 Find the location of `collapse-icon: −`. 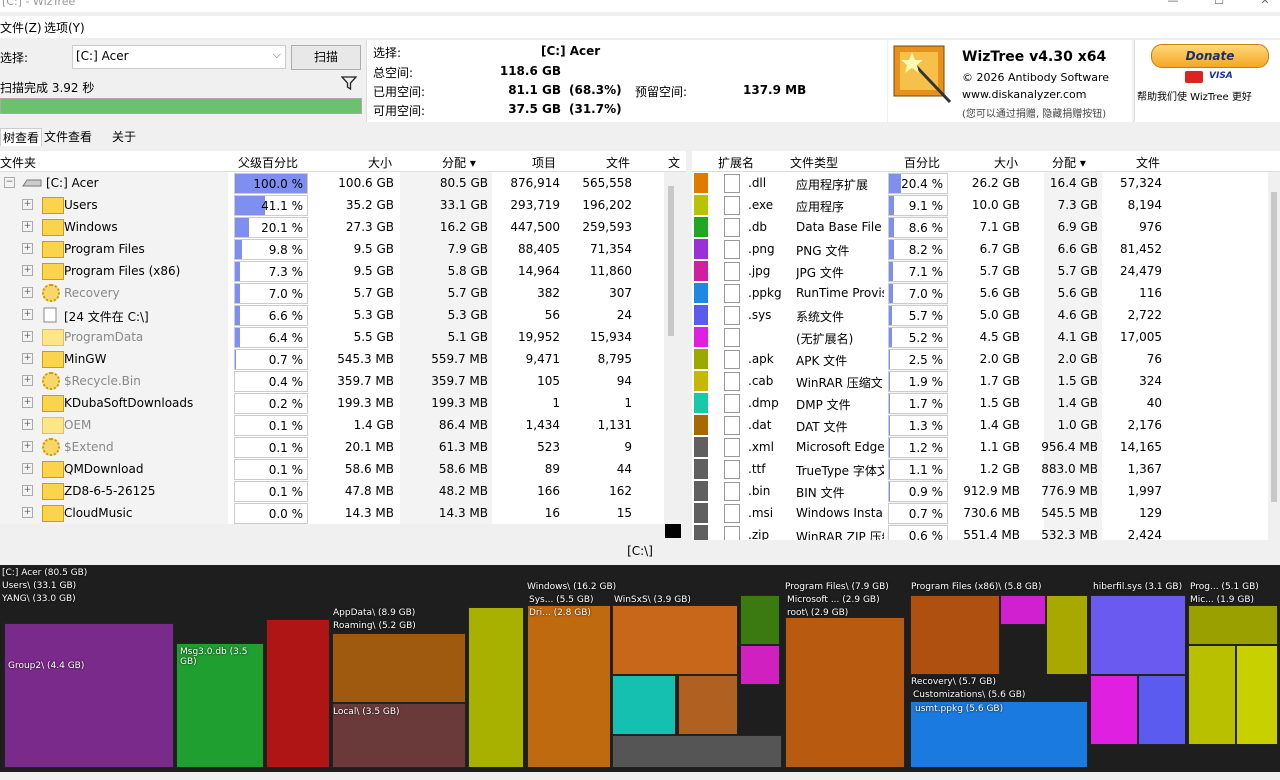

collapse-icon: − is located at coordinates (9, 182).